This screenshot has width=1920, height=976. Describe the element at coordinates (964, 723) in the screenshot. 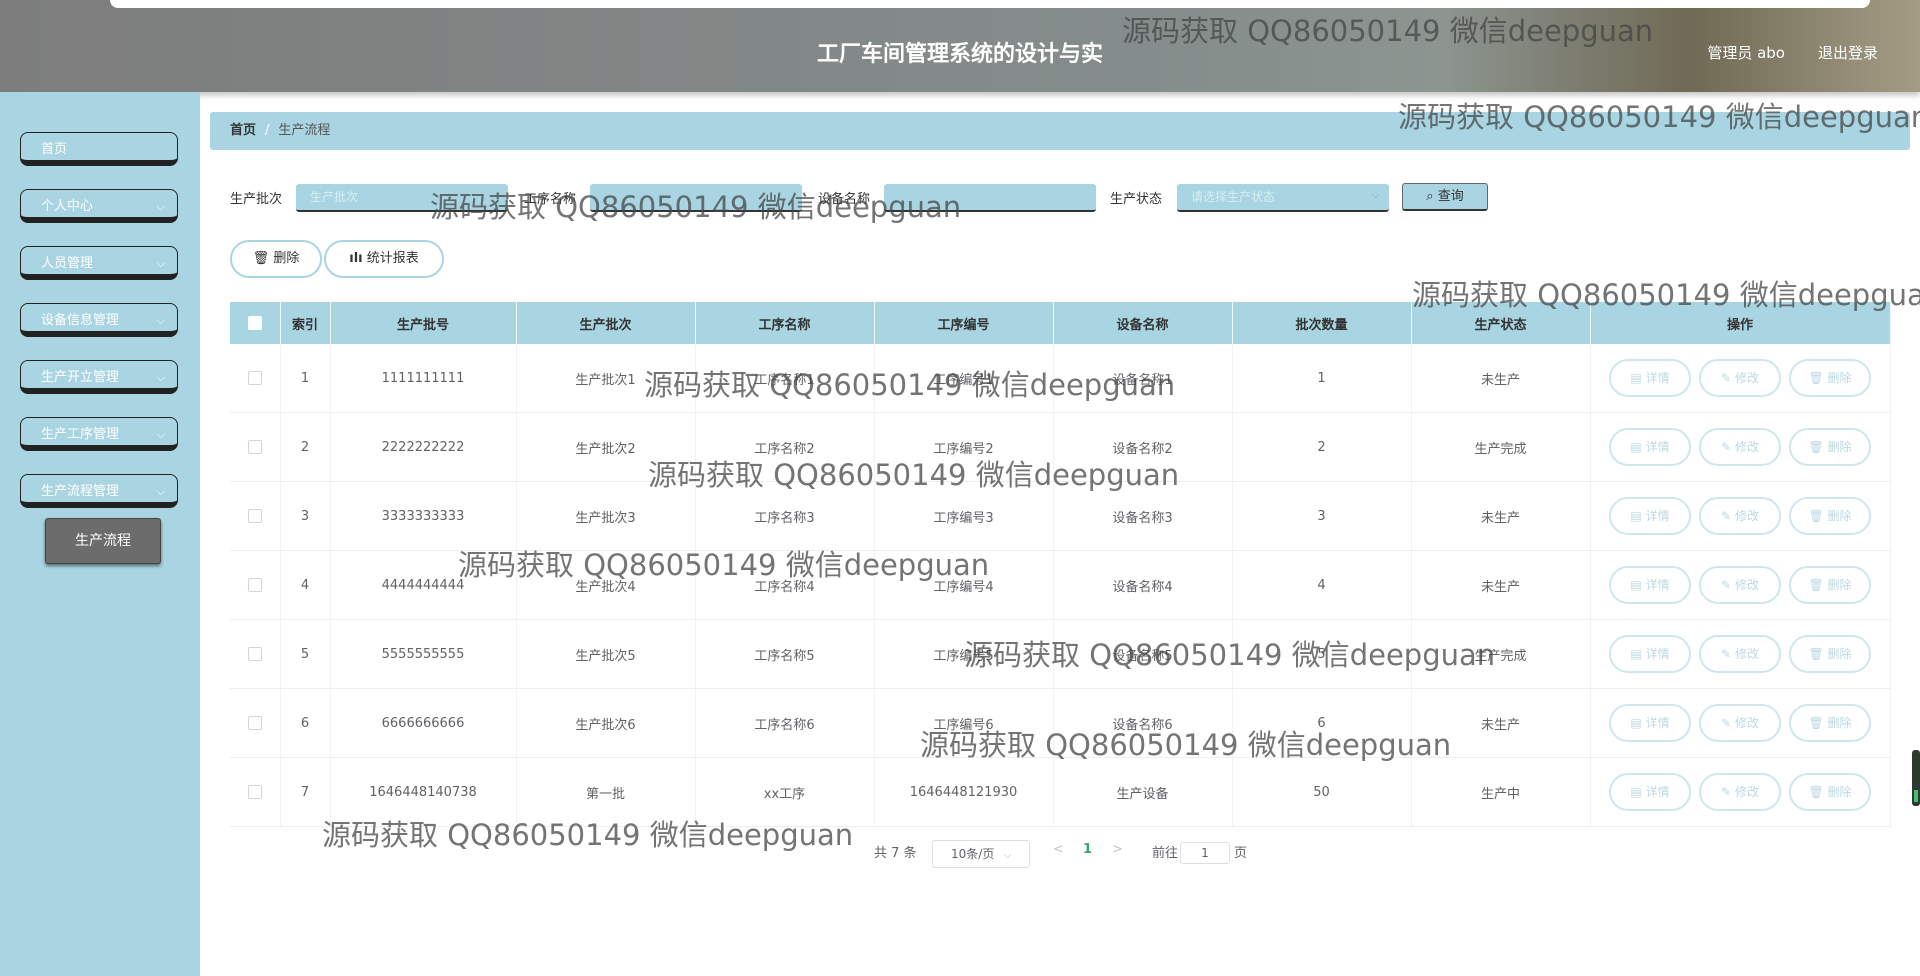

I see `cell-process-no: 工序编号6` at that location.